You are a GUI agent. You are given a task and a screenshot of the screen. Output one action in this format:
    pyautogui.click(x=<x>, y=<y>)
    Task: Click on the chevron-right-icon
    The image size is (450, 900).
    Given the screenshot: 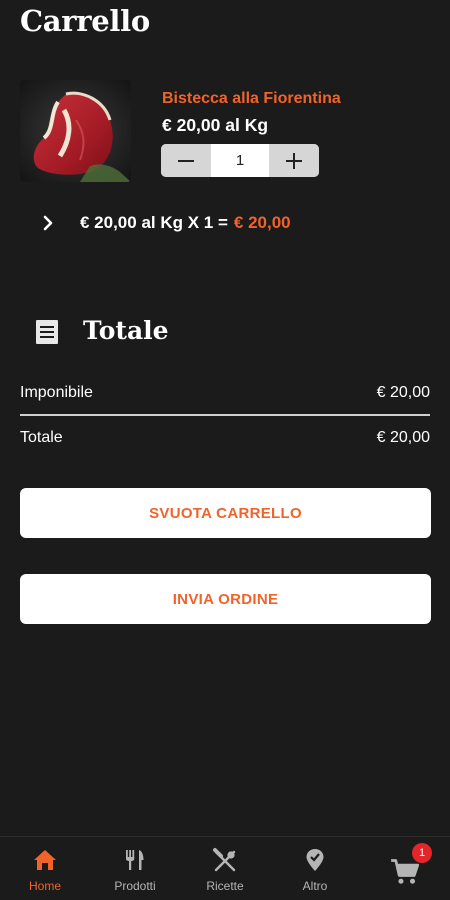 What is the action you would take?
    pyautogui.click(x=48, y=223)
    